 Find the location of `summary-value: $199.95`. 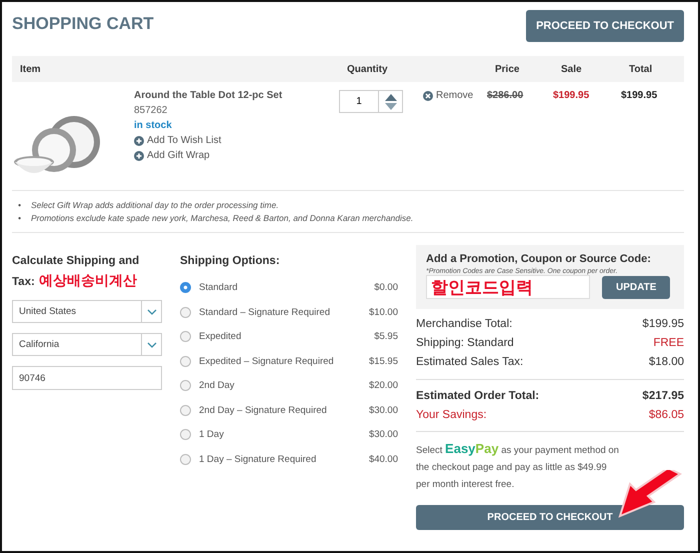

summary-value: $199.95 is located at coordinates (663, 324).